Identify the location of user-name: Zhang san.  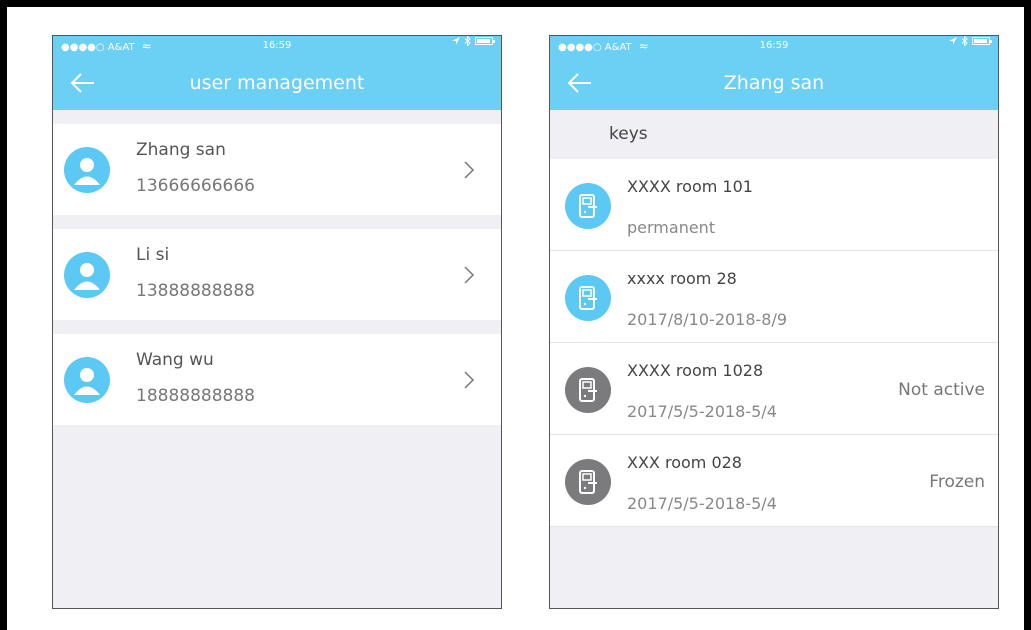
(181, 150).